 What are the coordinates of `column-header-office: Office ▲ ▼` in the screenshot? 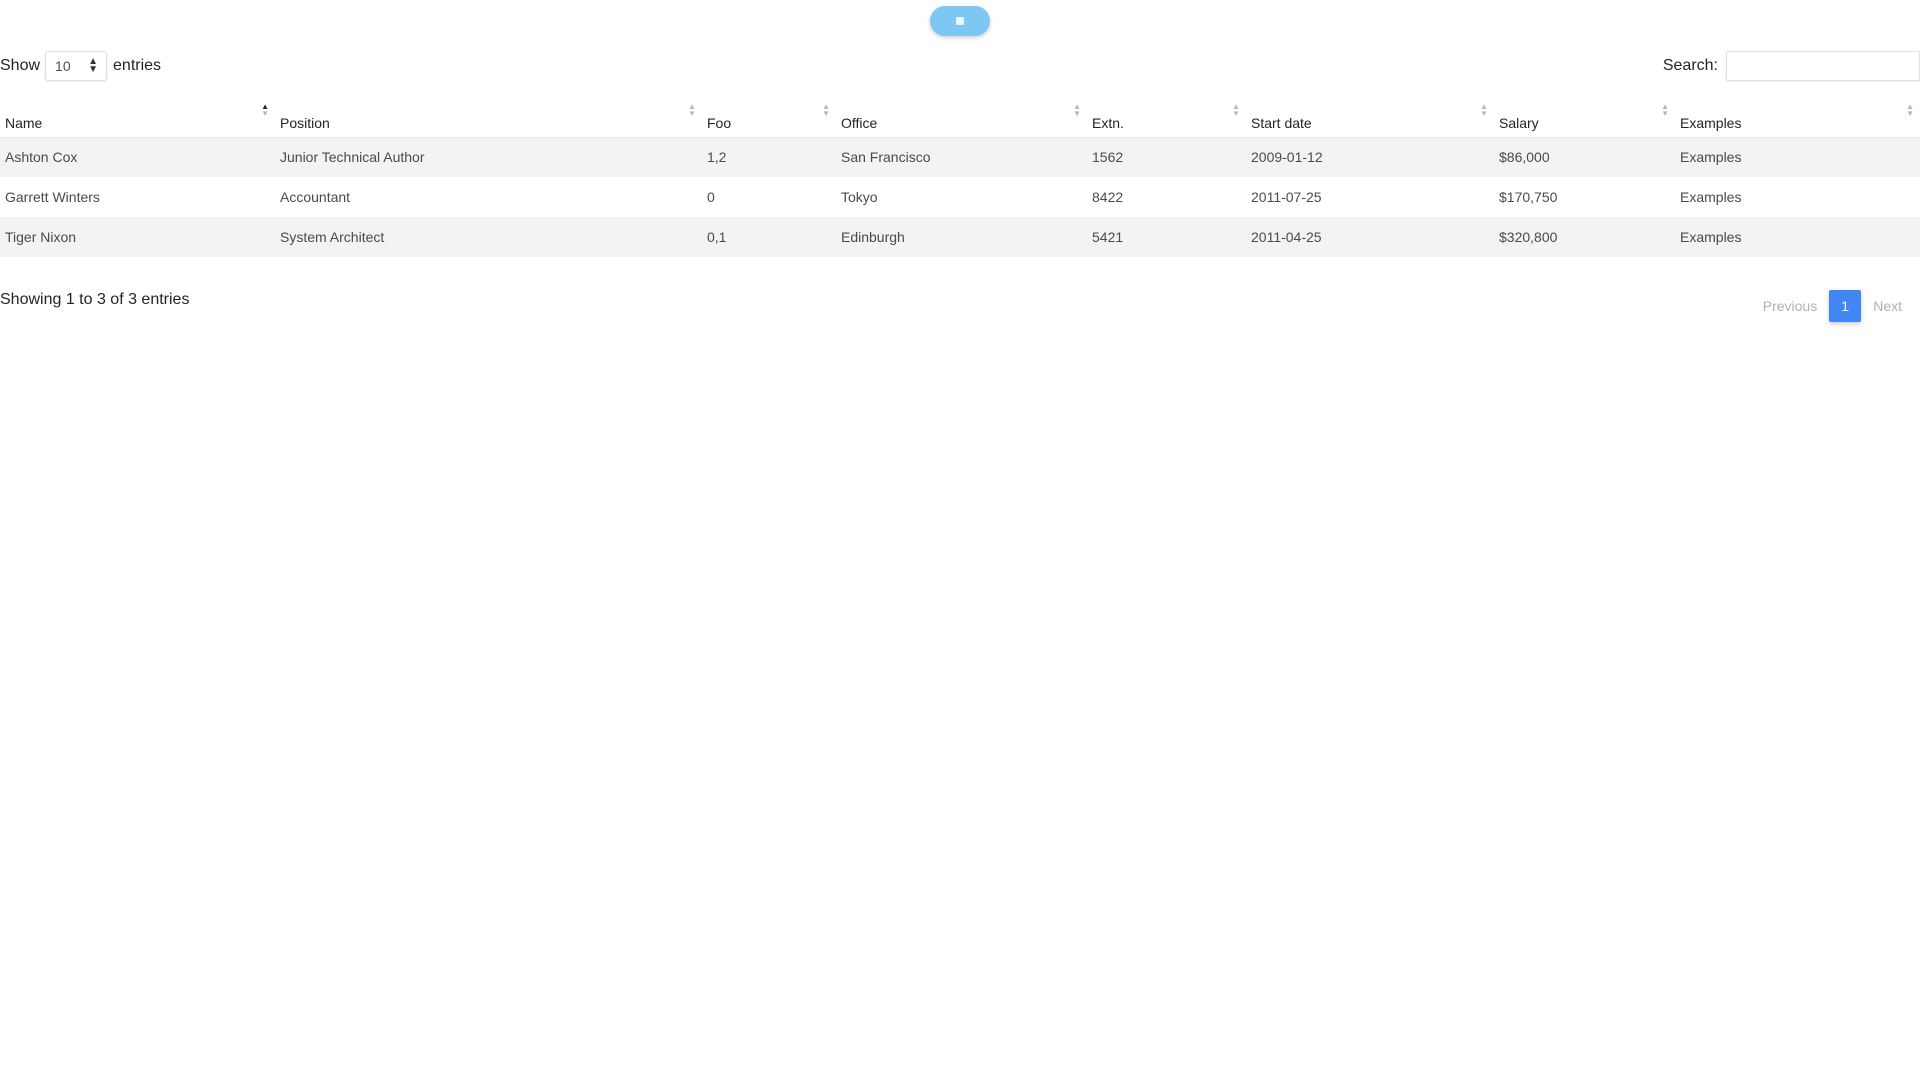 It's located at (961, 117).